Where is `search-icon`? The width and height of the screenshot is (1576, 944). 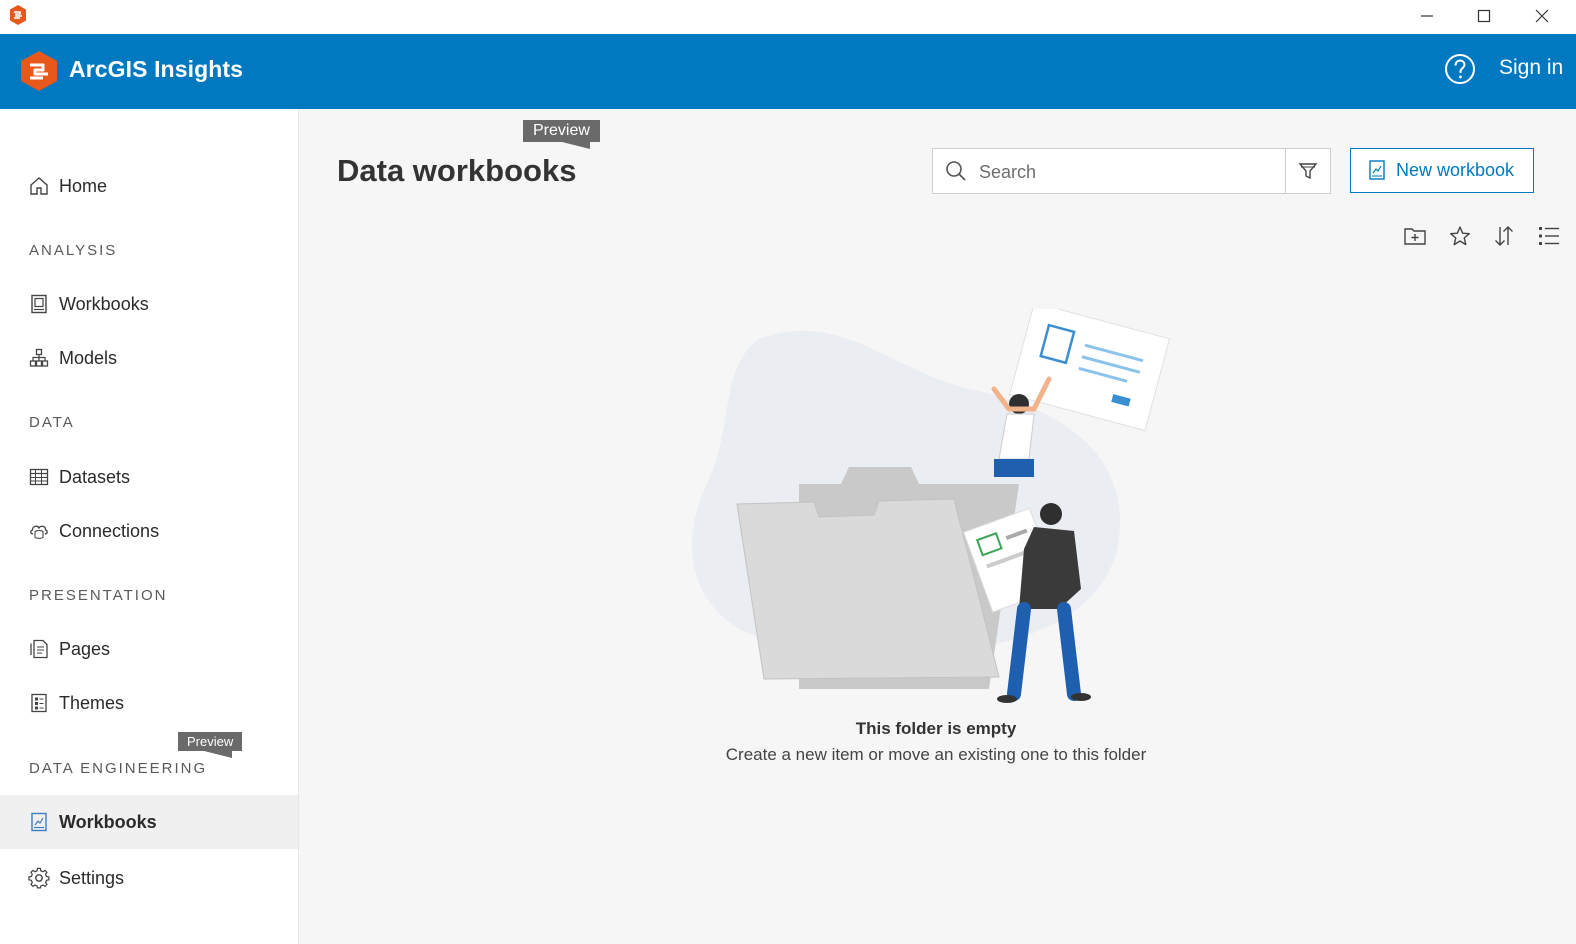
search-icon is located at coordinates (956, 171).